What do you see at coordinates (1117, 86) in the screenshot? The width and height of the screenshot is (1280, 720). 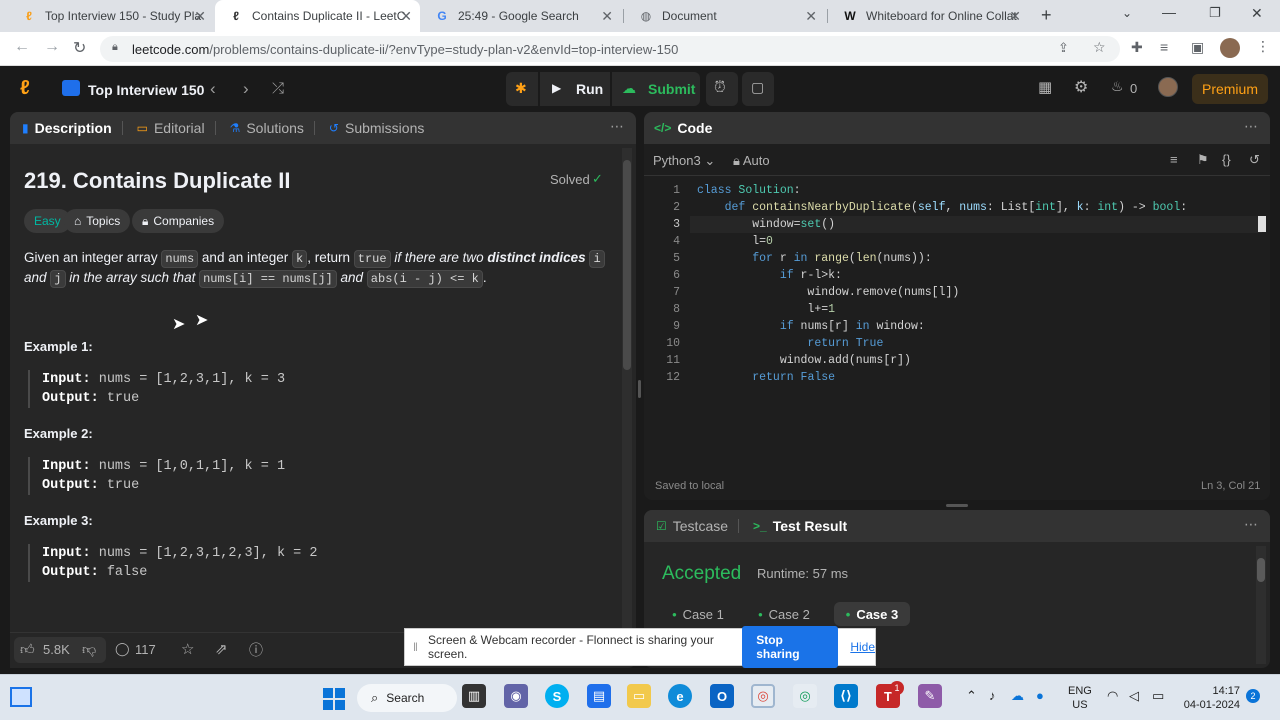 I see `flame-icon: ♨` at bounding box center [1117, 86].